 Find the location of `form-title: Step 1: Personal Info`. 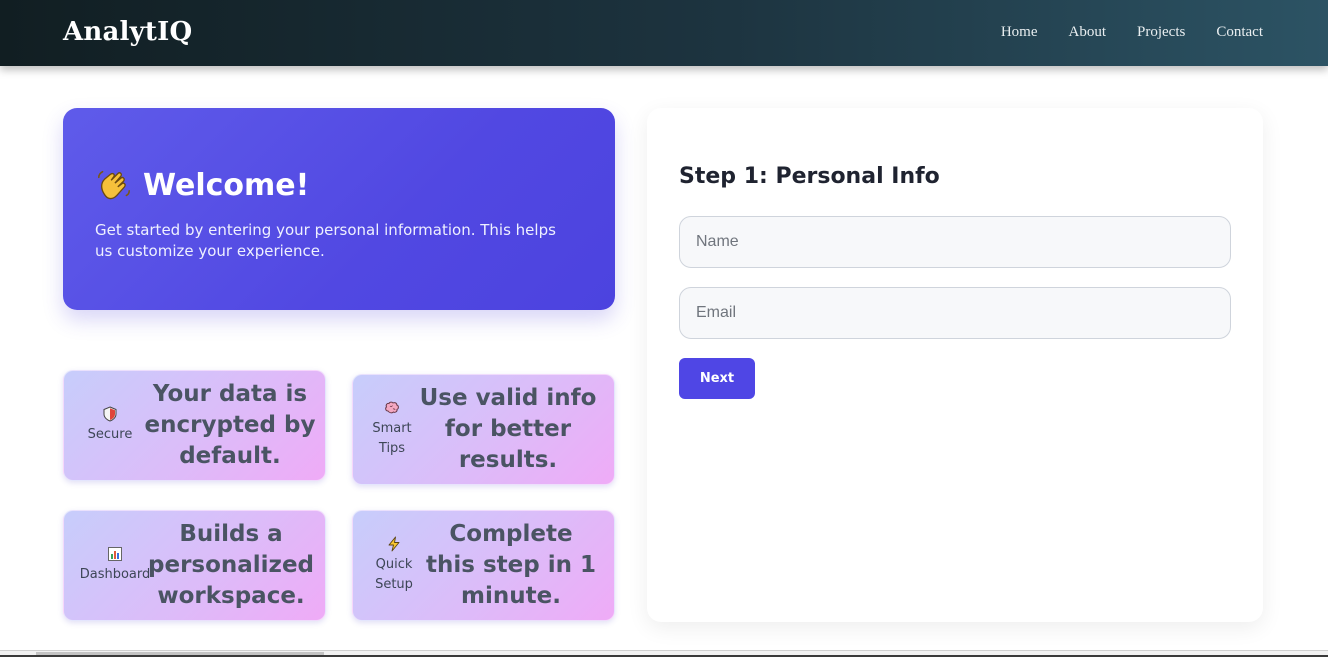

form-title: Step 1: Personal Info is located at coordinates (809, 176).